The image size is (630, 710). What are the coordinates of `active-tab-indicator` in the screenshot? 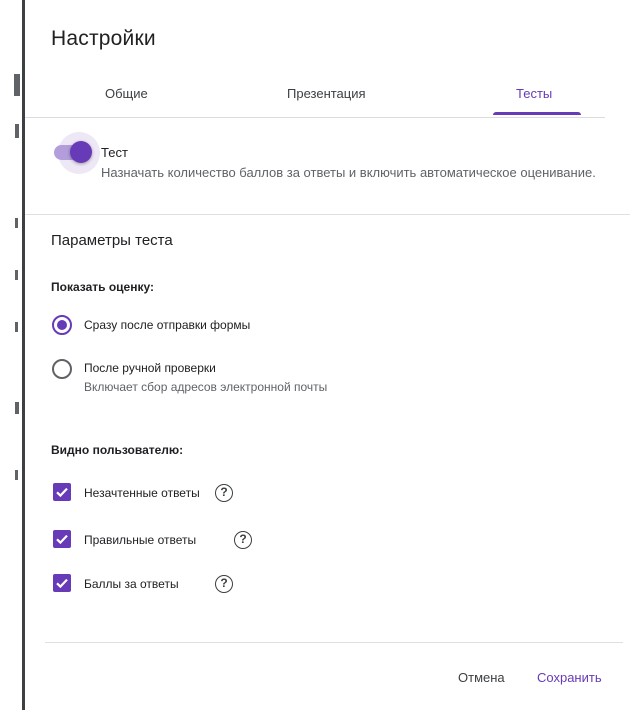 It's located at (537, 113).